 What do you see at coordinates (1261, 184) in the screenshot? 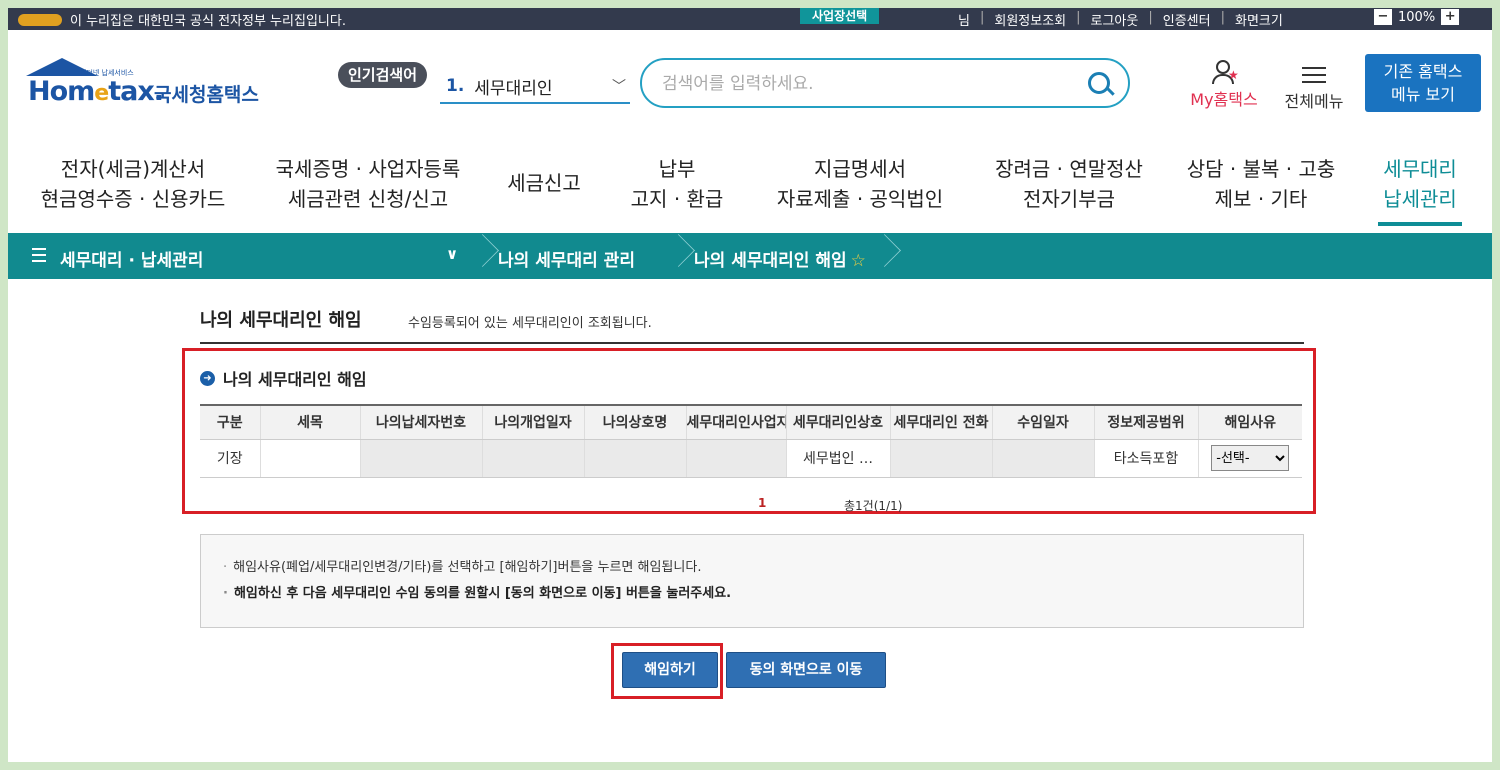
I see `gnb-item-consult: 상담 · 불복 · 고충 제보 · 기타` at bounding box center [1261, 184].